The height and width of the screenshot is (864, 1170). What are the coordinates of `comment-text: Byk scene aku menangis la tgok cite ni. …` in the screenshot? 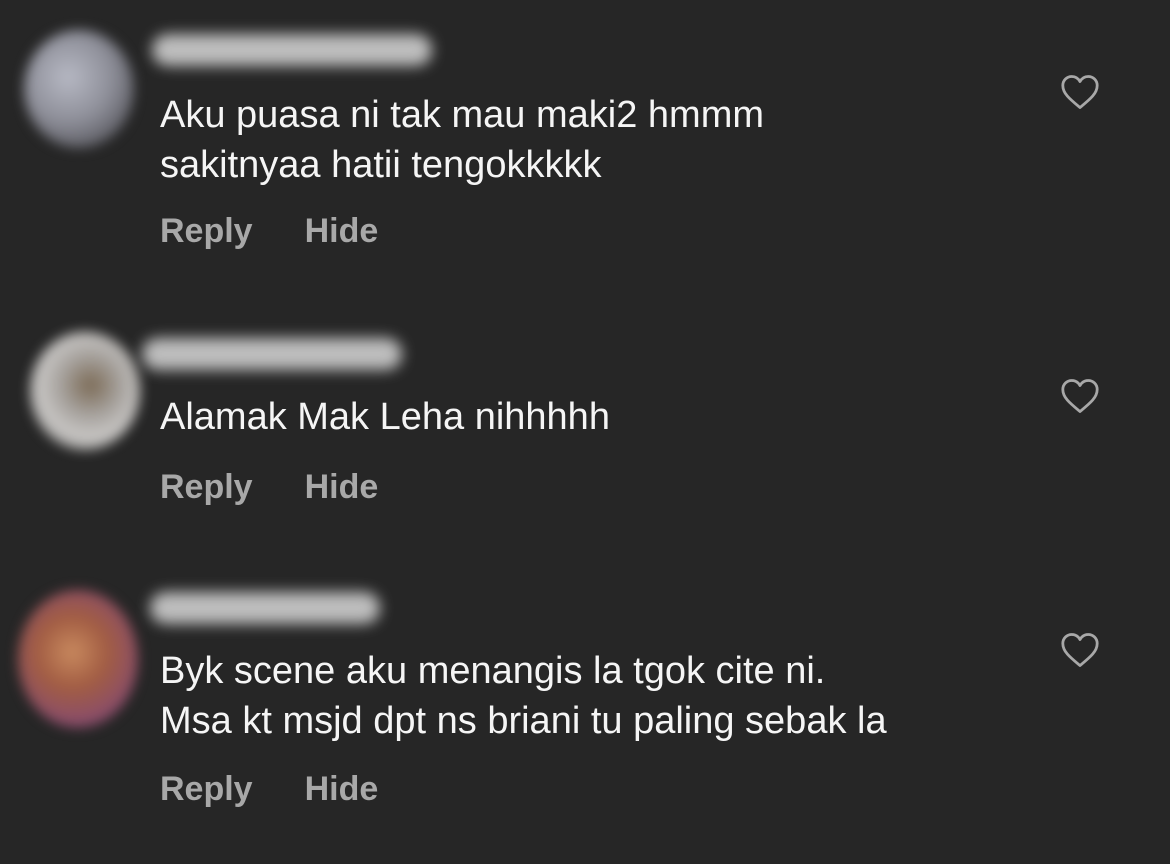 It's located at (523, 696).